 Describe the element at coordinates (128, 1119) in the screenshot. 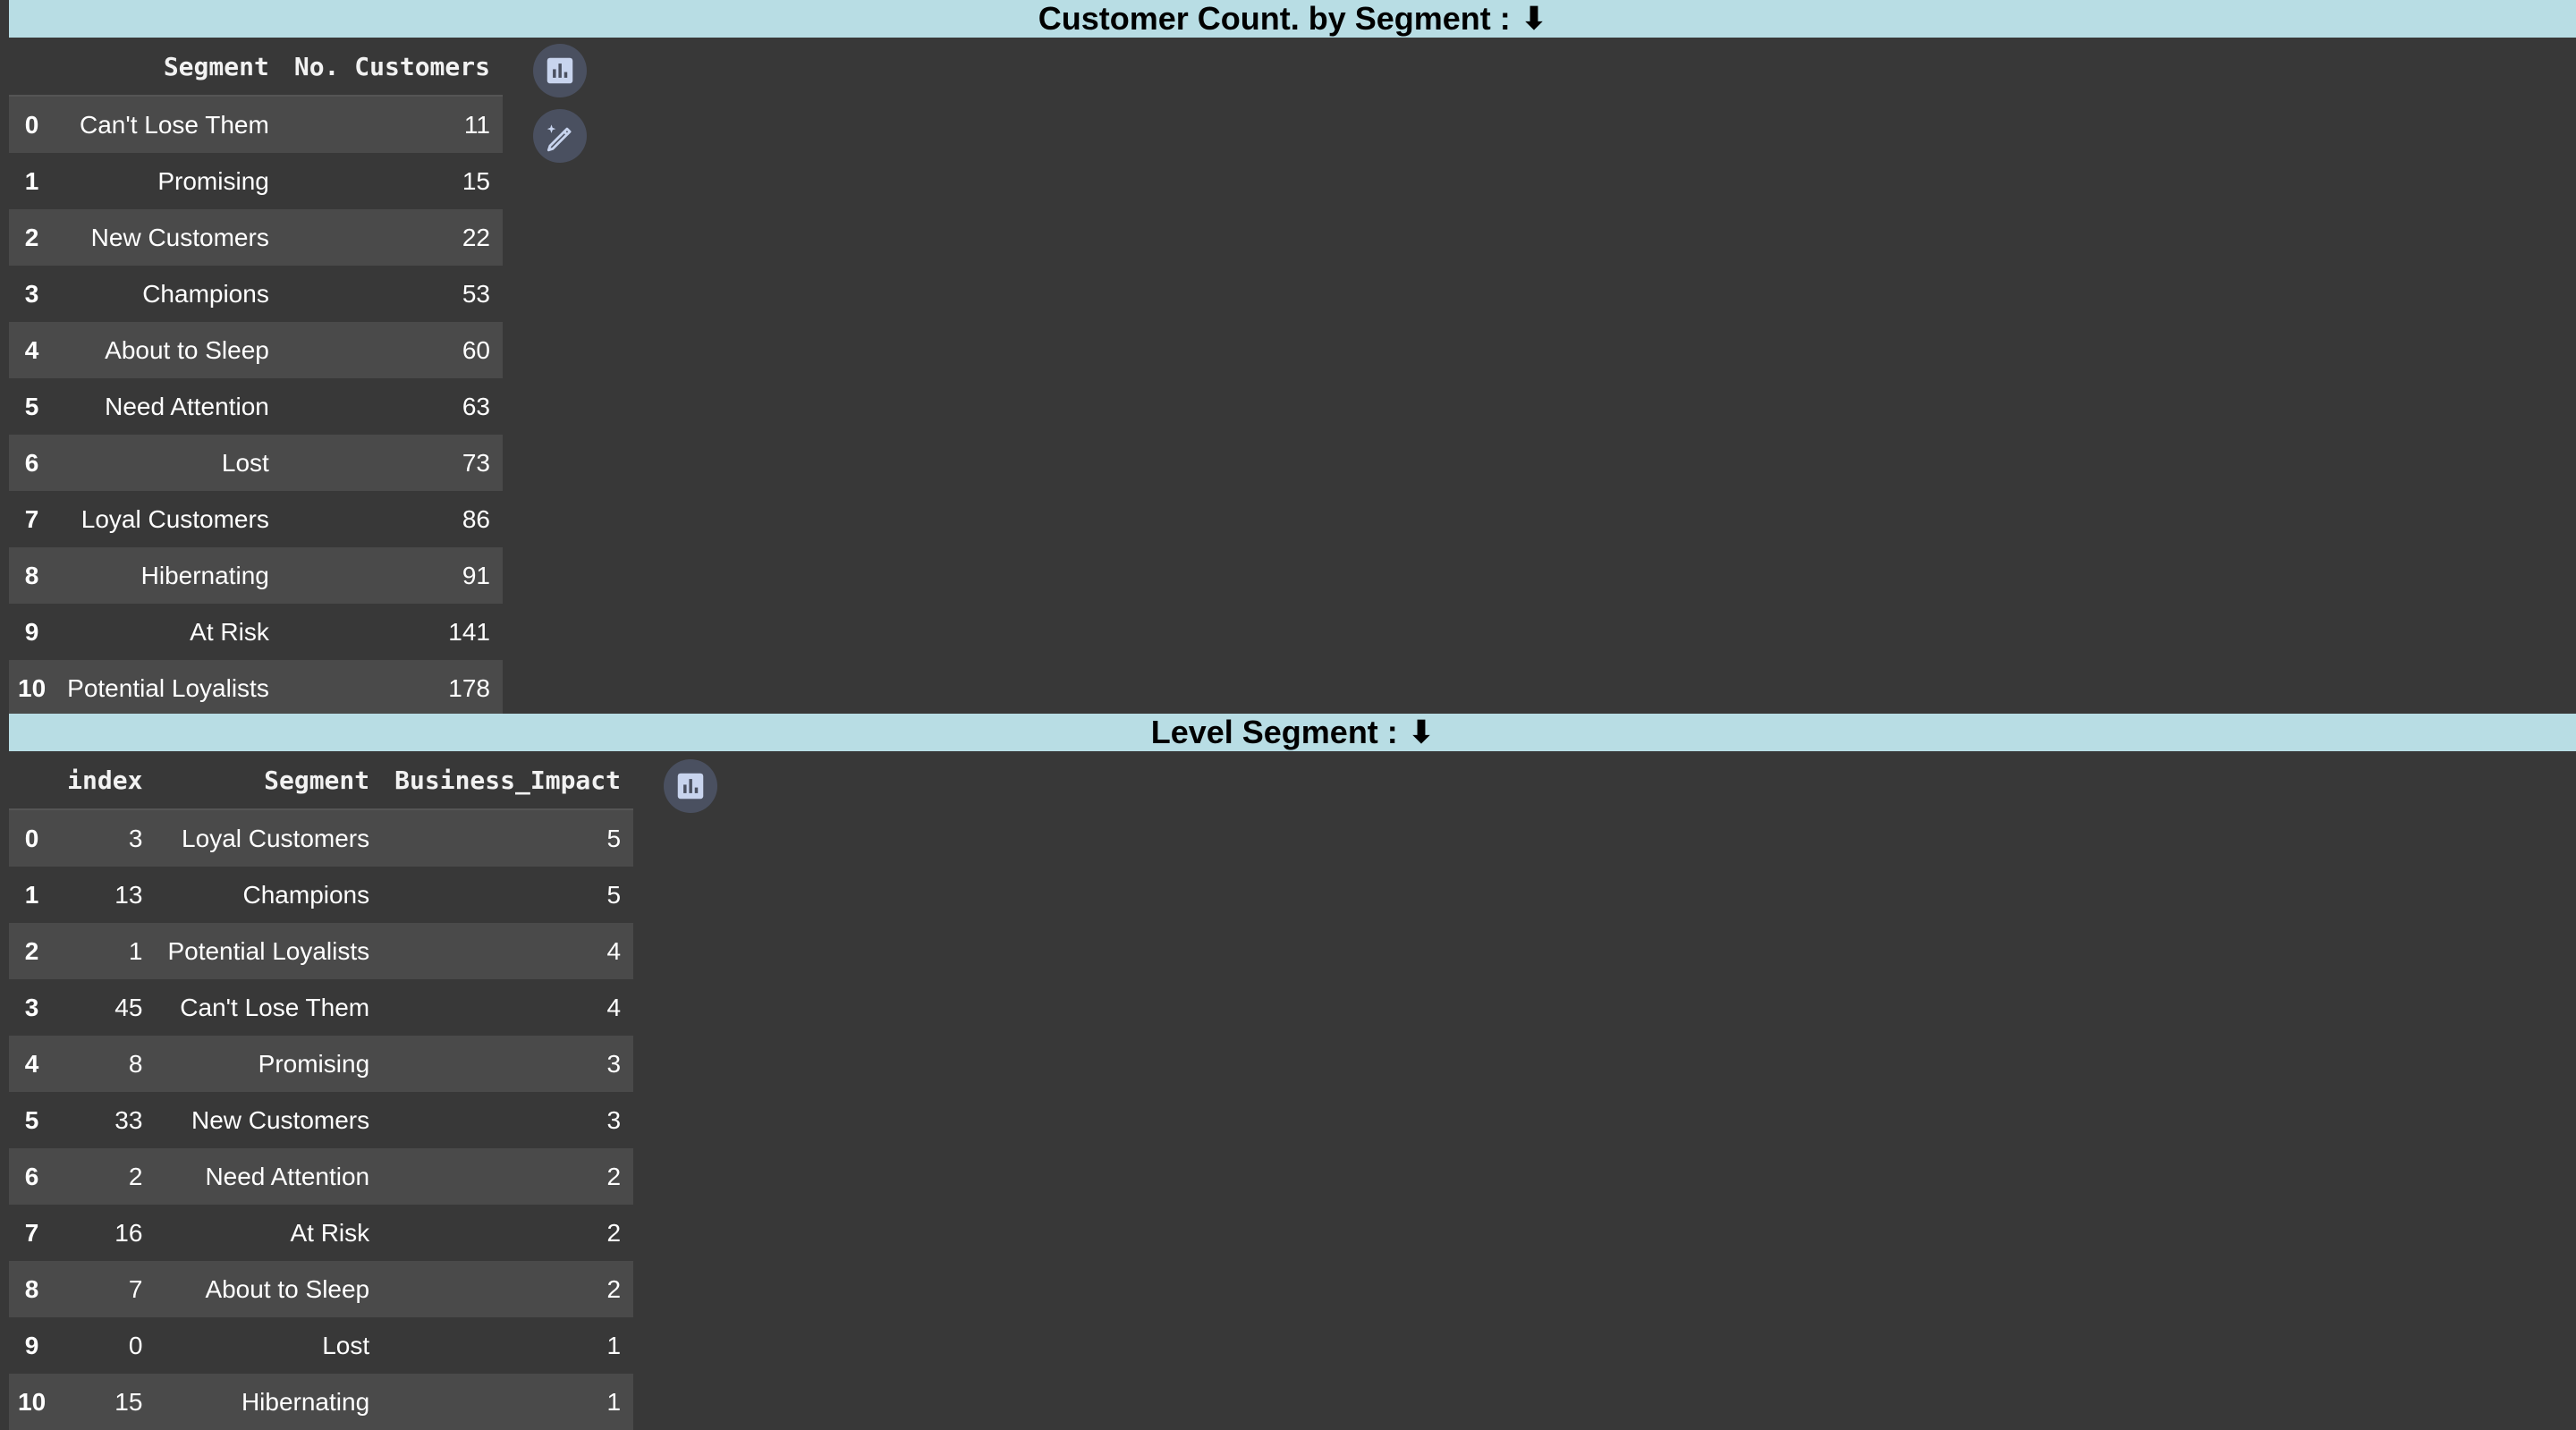

I see `table-cell: 33` at that location.